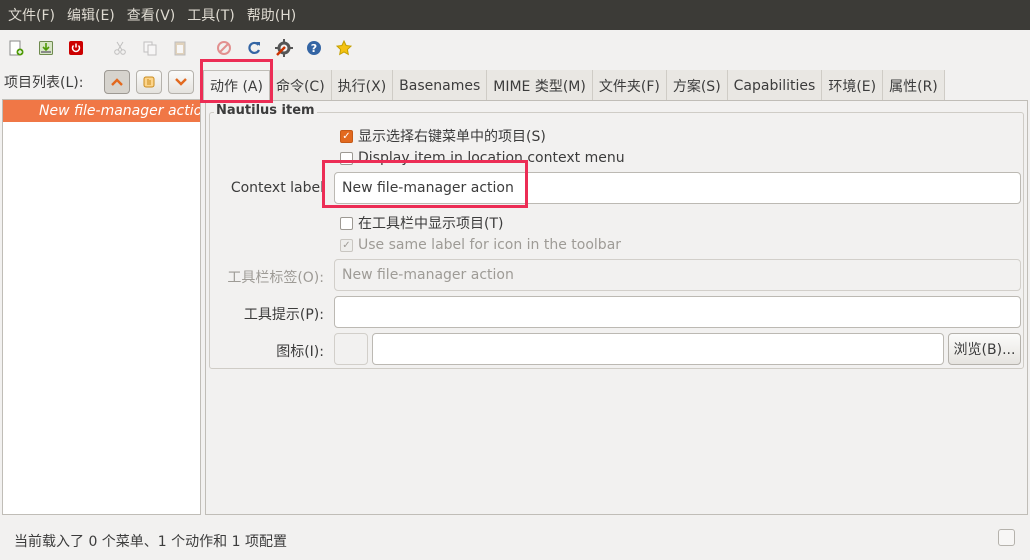 The height and width of the screenshot is (560, 1030). I want to click on tab-command: 命令(C), so click(300, 85).